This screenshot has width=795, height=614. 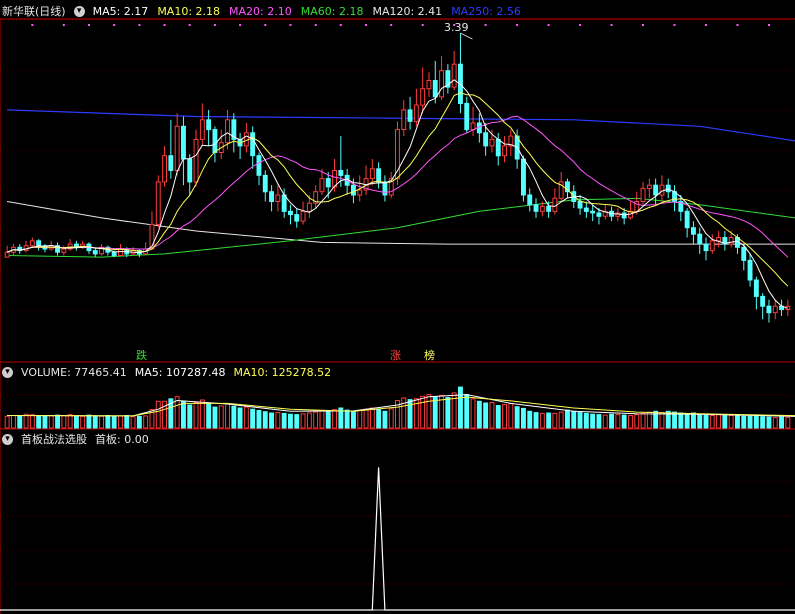 What do you see at coordinates (401, 125) in the screenshot?
I see `ma250-line` at bounding box center [401, 125].